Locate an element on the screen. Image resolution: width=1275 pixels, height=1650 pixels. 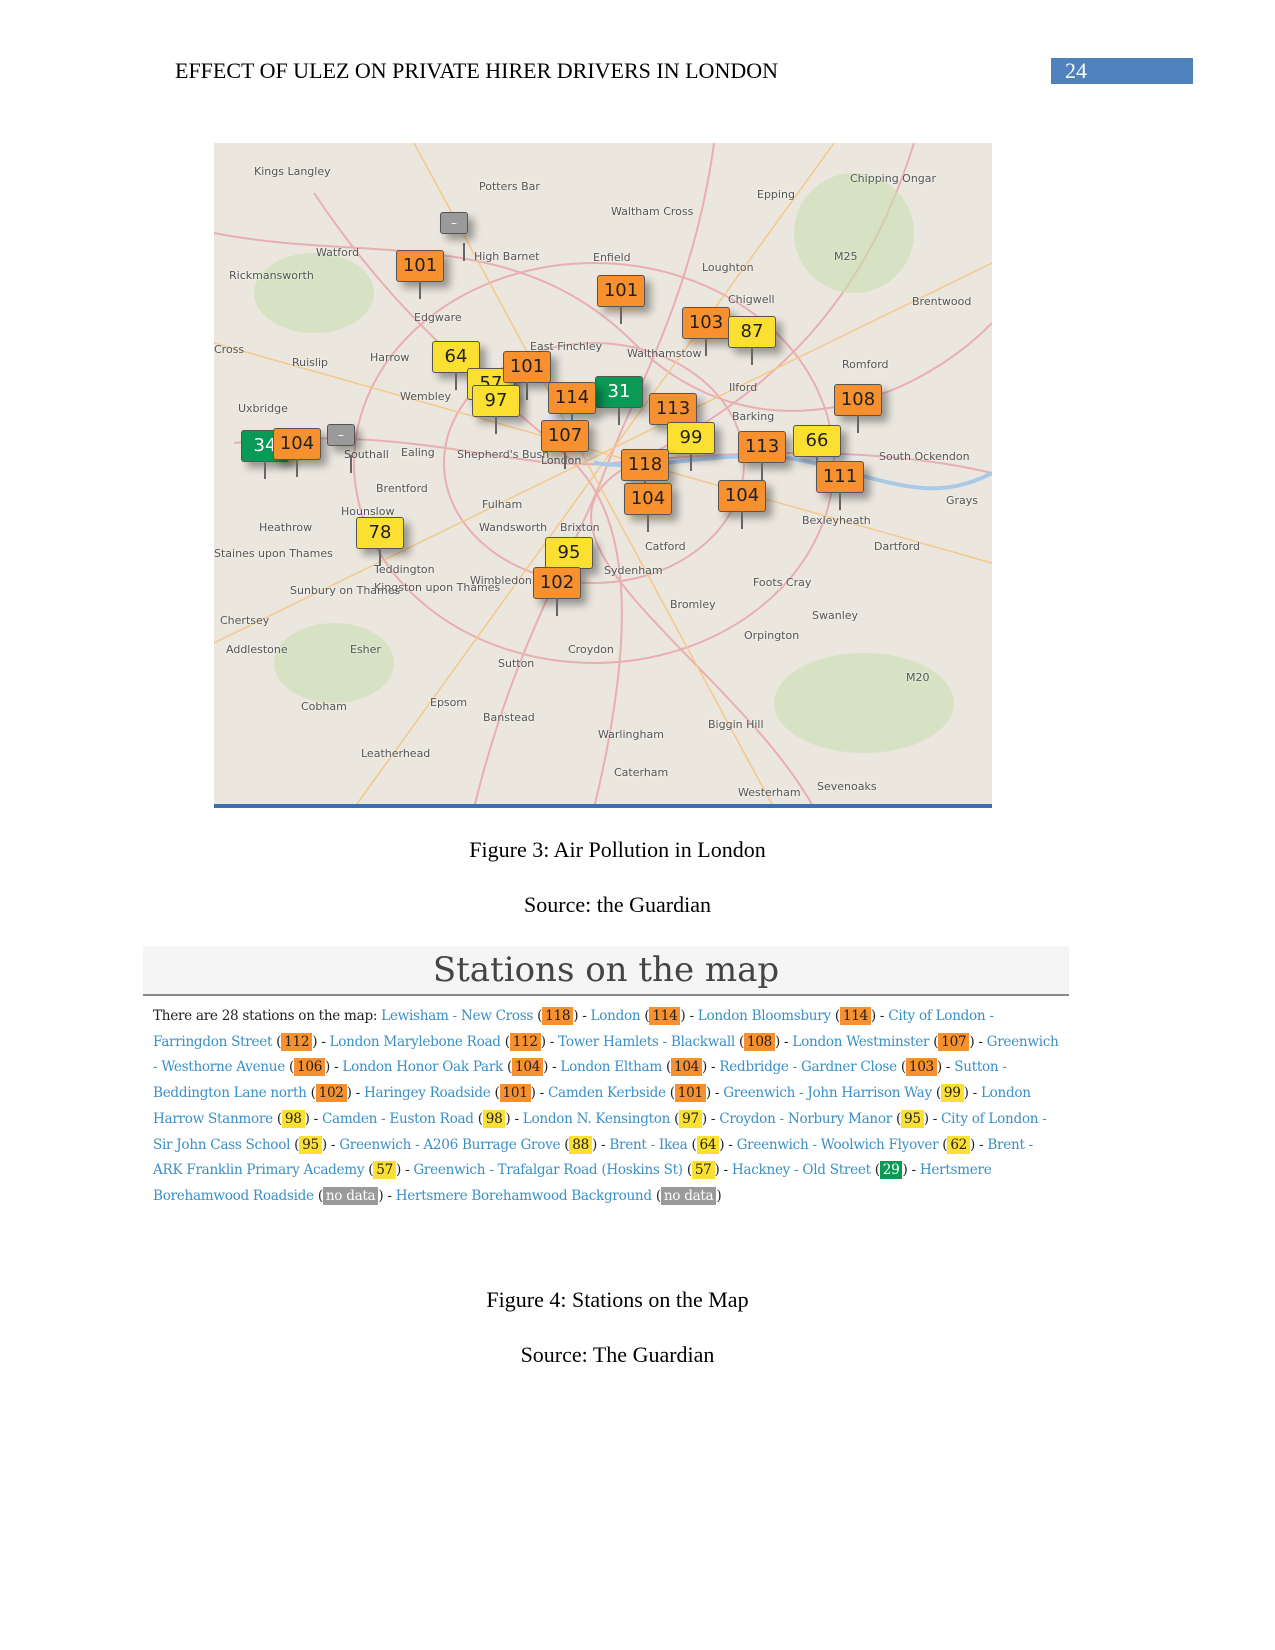
station-link: Hackney - Old Street is located at coordinates (801, 1170).